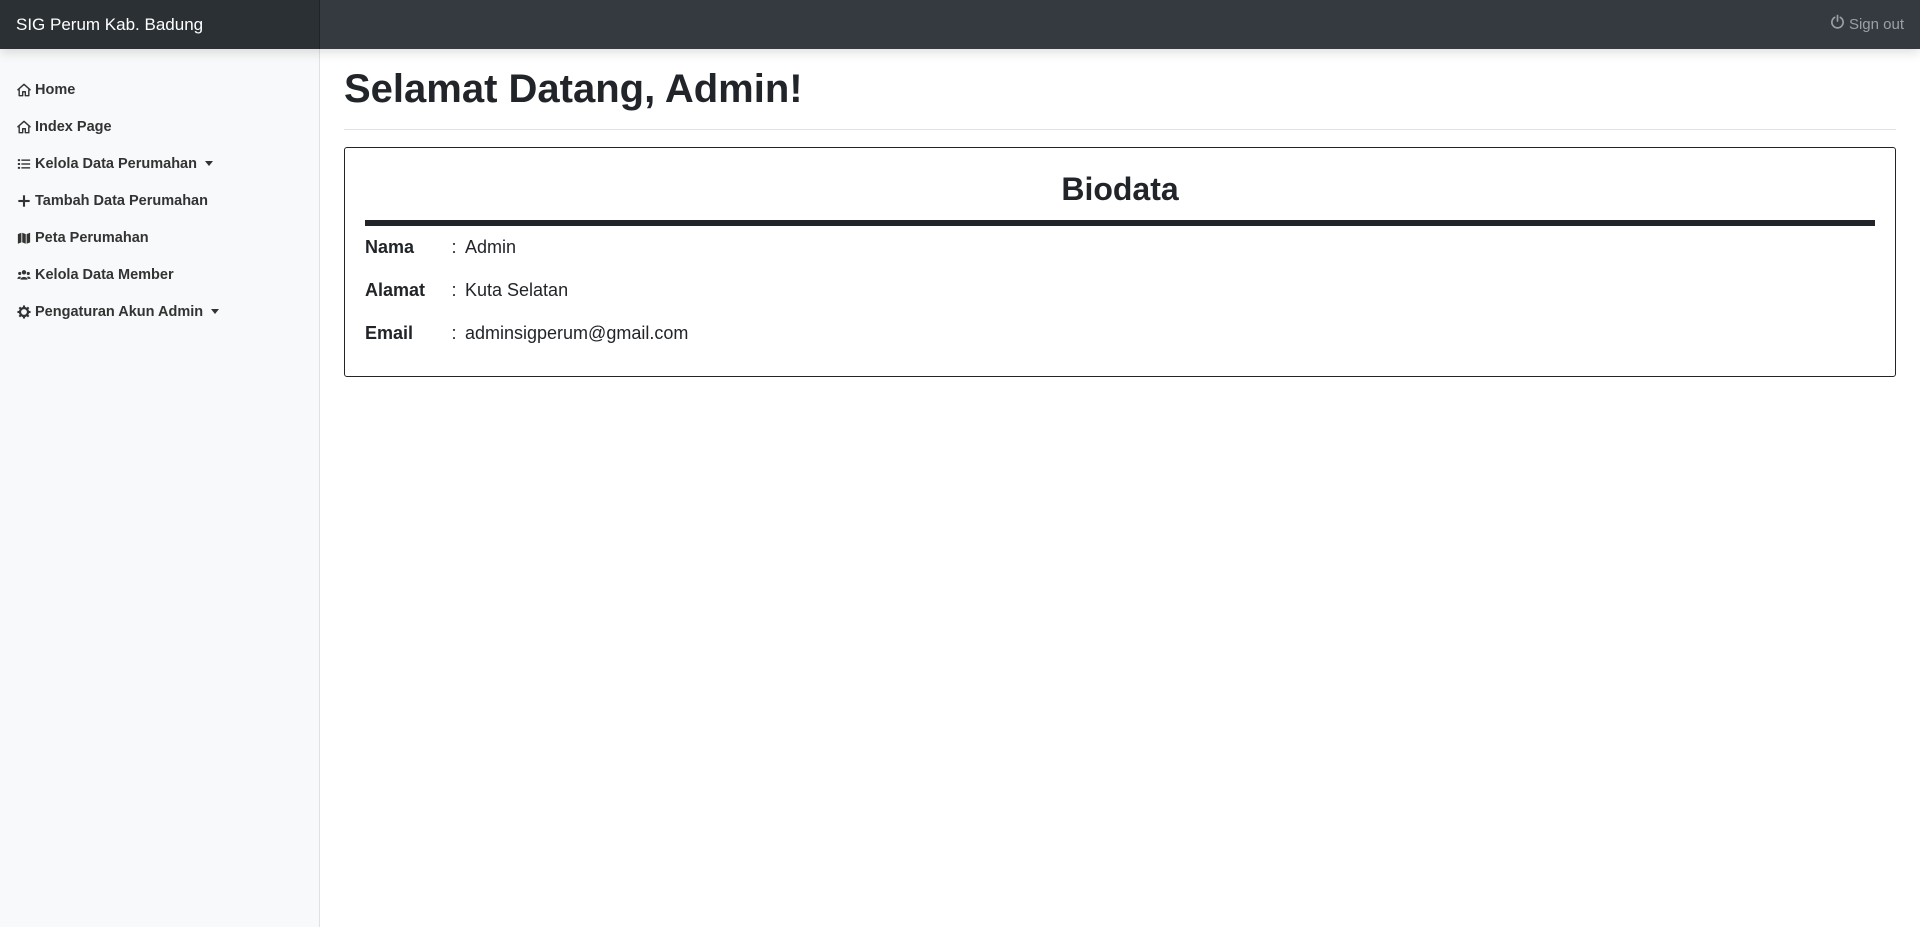 The height and width of the screenshot is (927, 1920). I want to click on field-label: Nama, so click(390, 247).